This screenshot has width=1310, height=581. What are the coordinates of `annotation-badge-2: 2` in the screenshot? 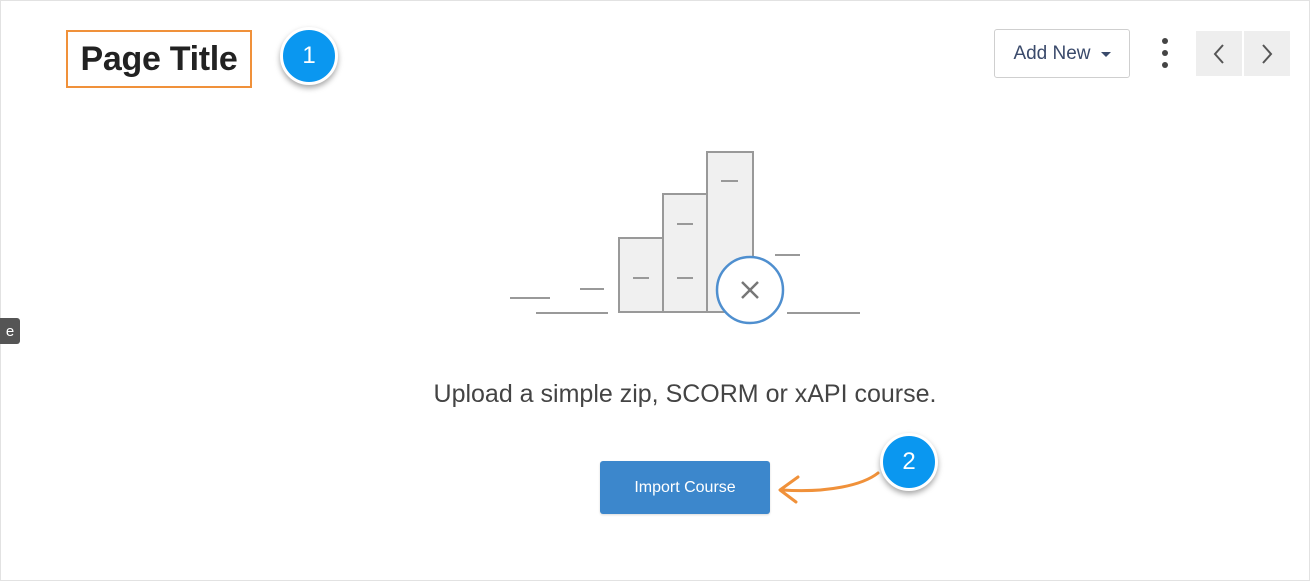 It's located at (909, 462).